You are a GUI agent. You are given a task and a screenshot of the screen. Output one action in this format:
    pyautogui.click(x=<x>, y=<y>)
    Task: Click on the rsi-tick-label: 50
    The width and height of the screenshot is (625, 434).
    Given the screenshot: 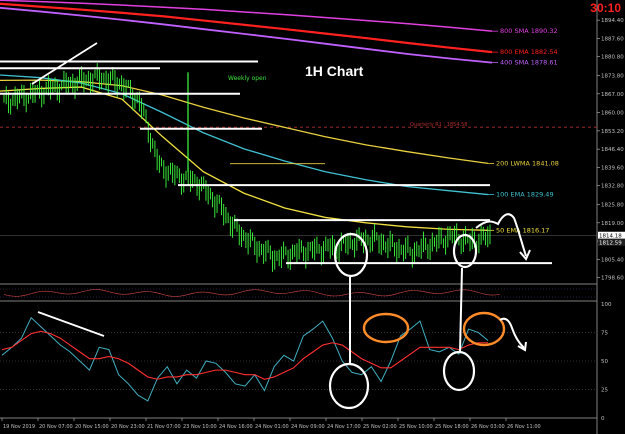 What is the action you would take?
    pyautogui.click(x=604, y=362)
    